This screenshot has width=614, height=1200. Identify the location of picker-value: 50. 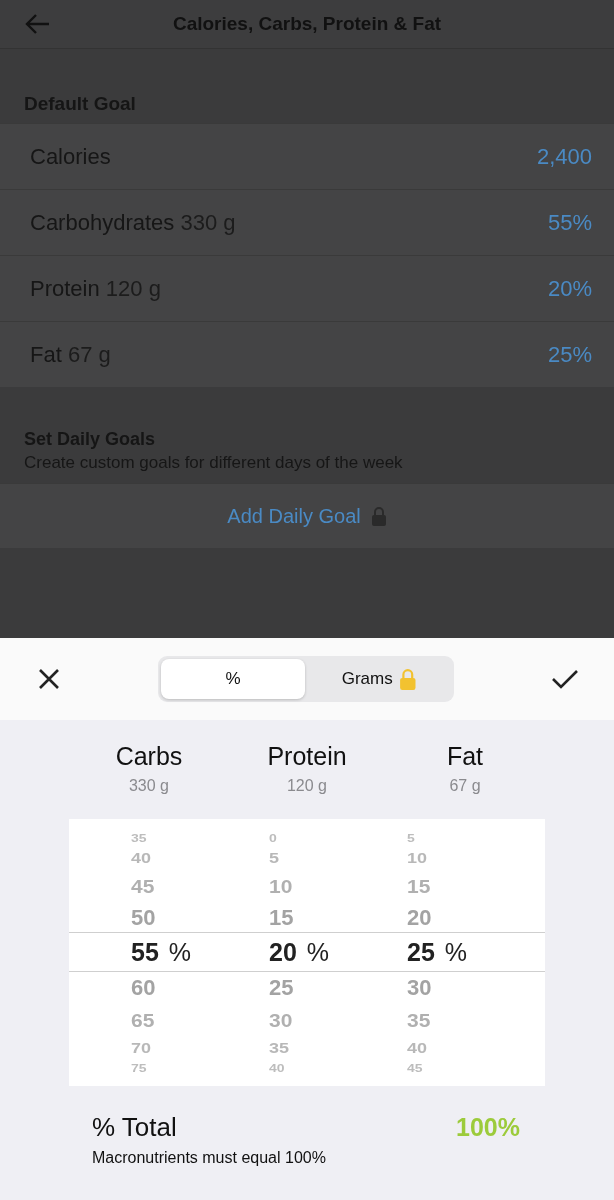
(143, 917).